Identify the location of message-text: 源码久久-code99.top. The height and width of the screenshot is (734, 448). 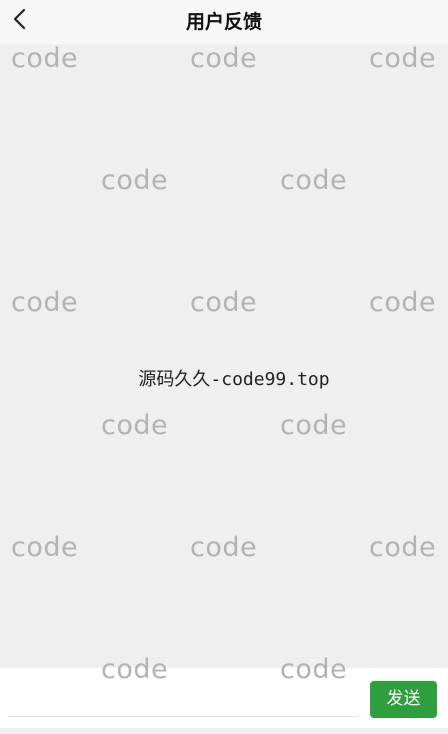
(234, 379).